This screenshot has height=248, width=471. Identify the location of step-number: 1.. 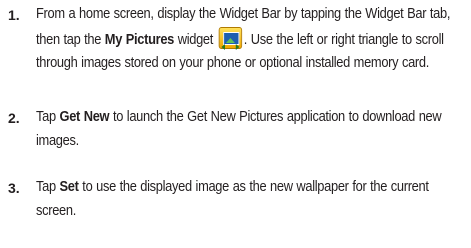
(14, 15).